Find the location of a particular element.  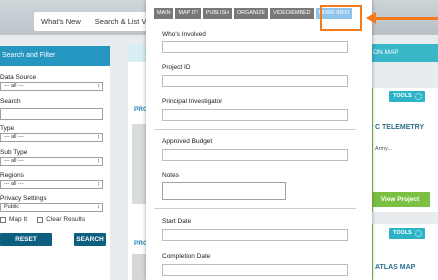

principal-investigator-label: Principal Investigator is located at coordinates (192, 101).